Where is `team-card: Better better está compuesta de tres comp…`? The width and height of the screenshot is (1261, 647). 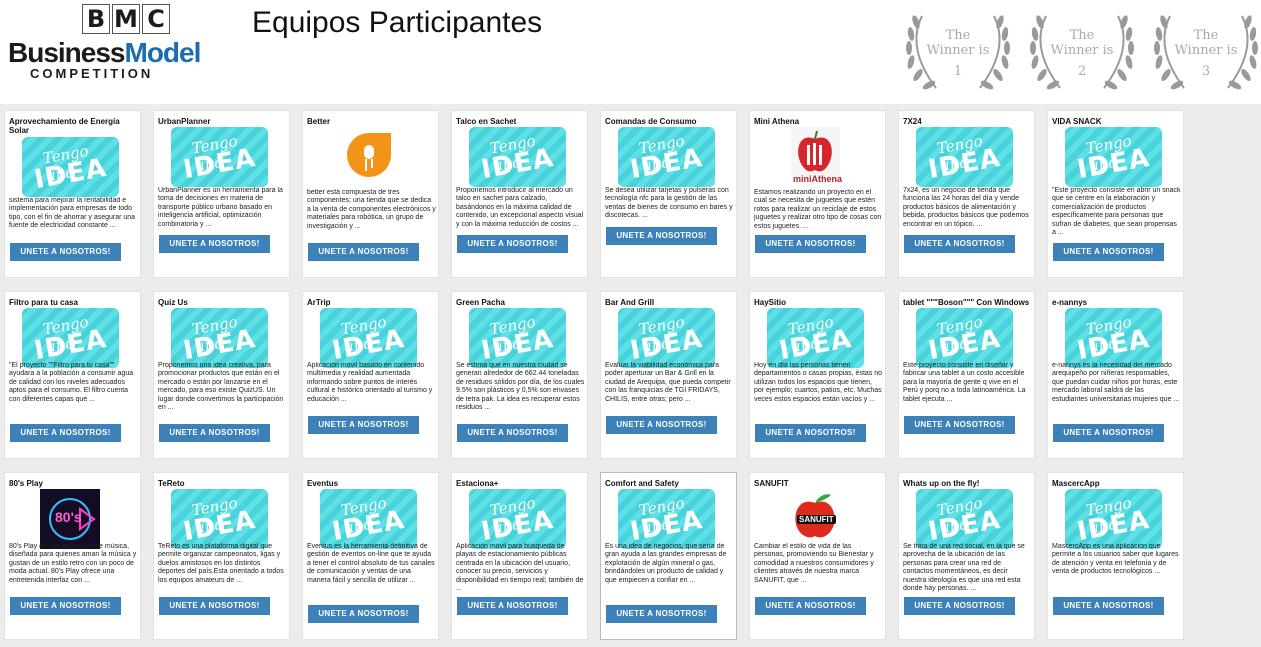
team-card: Better better está compuesta de tres comp… is located at coordinates (370, 194).